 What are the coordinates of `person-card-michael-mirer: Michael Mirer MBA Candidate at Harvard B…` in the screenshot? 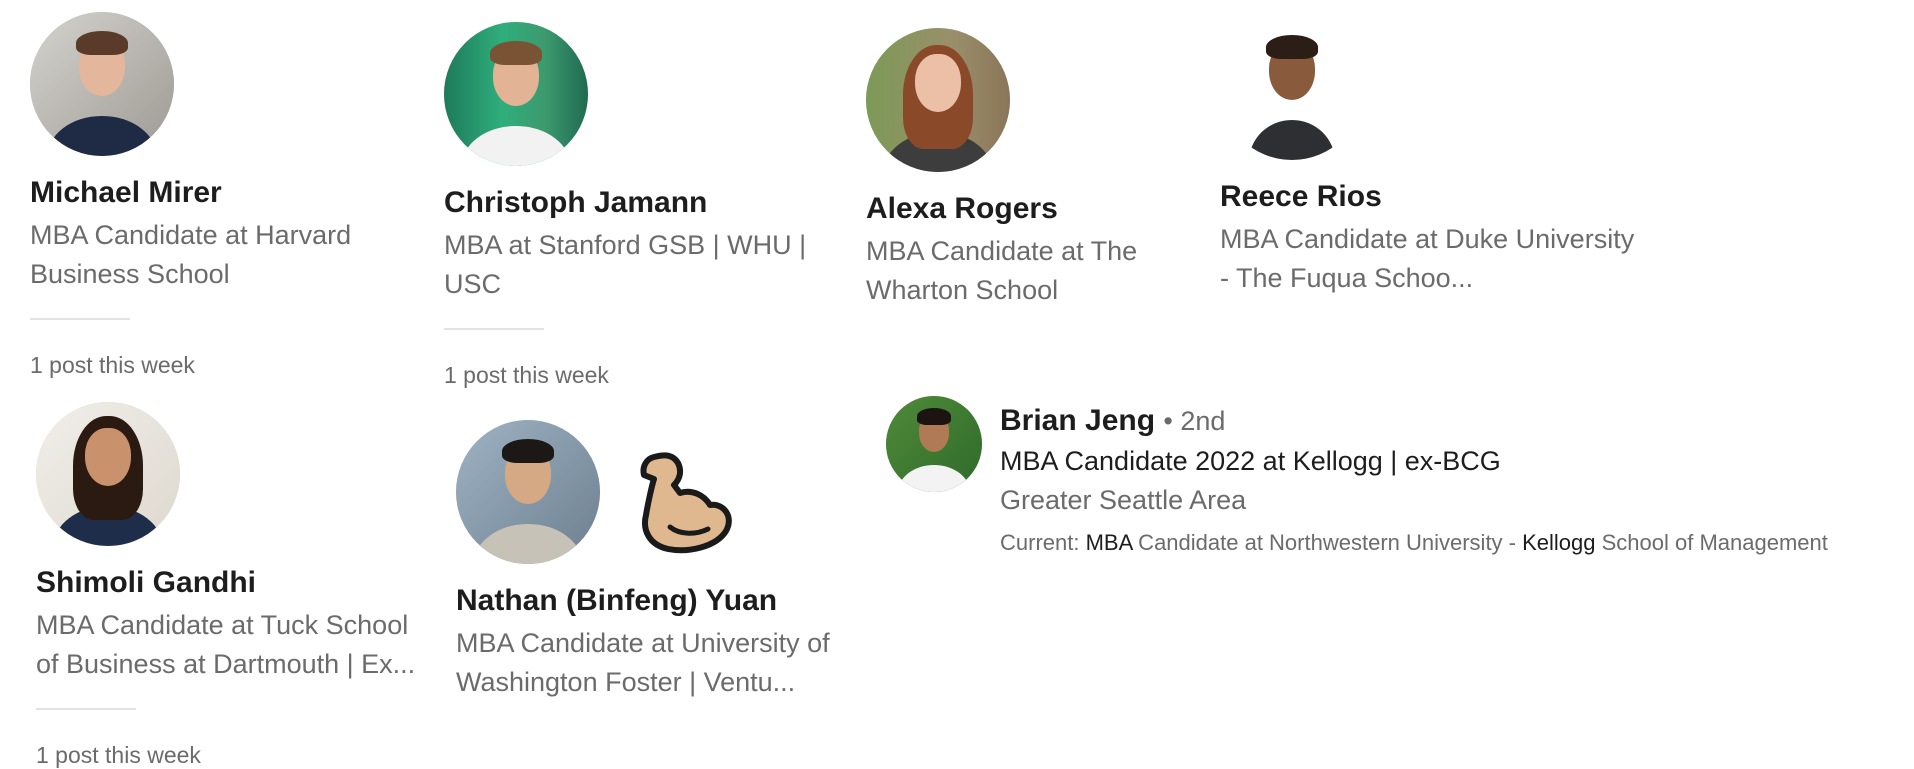 It's located at (210, 195).